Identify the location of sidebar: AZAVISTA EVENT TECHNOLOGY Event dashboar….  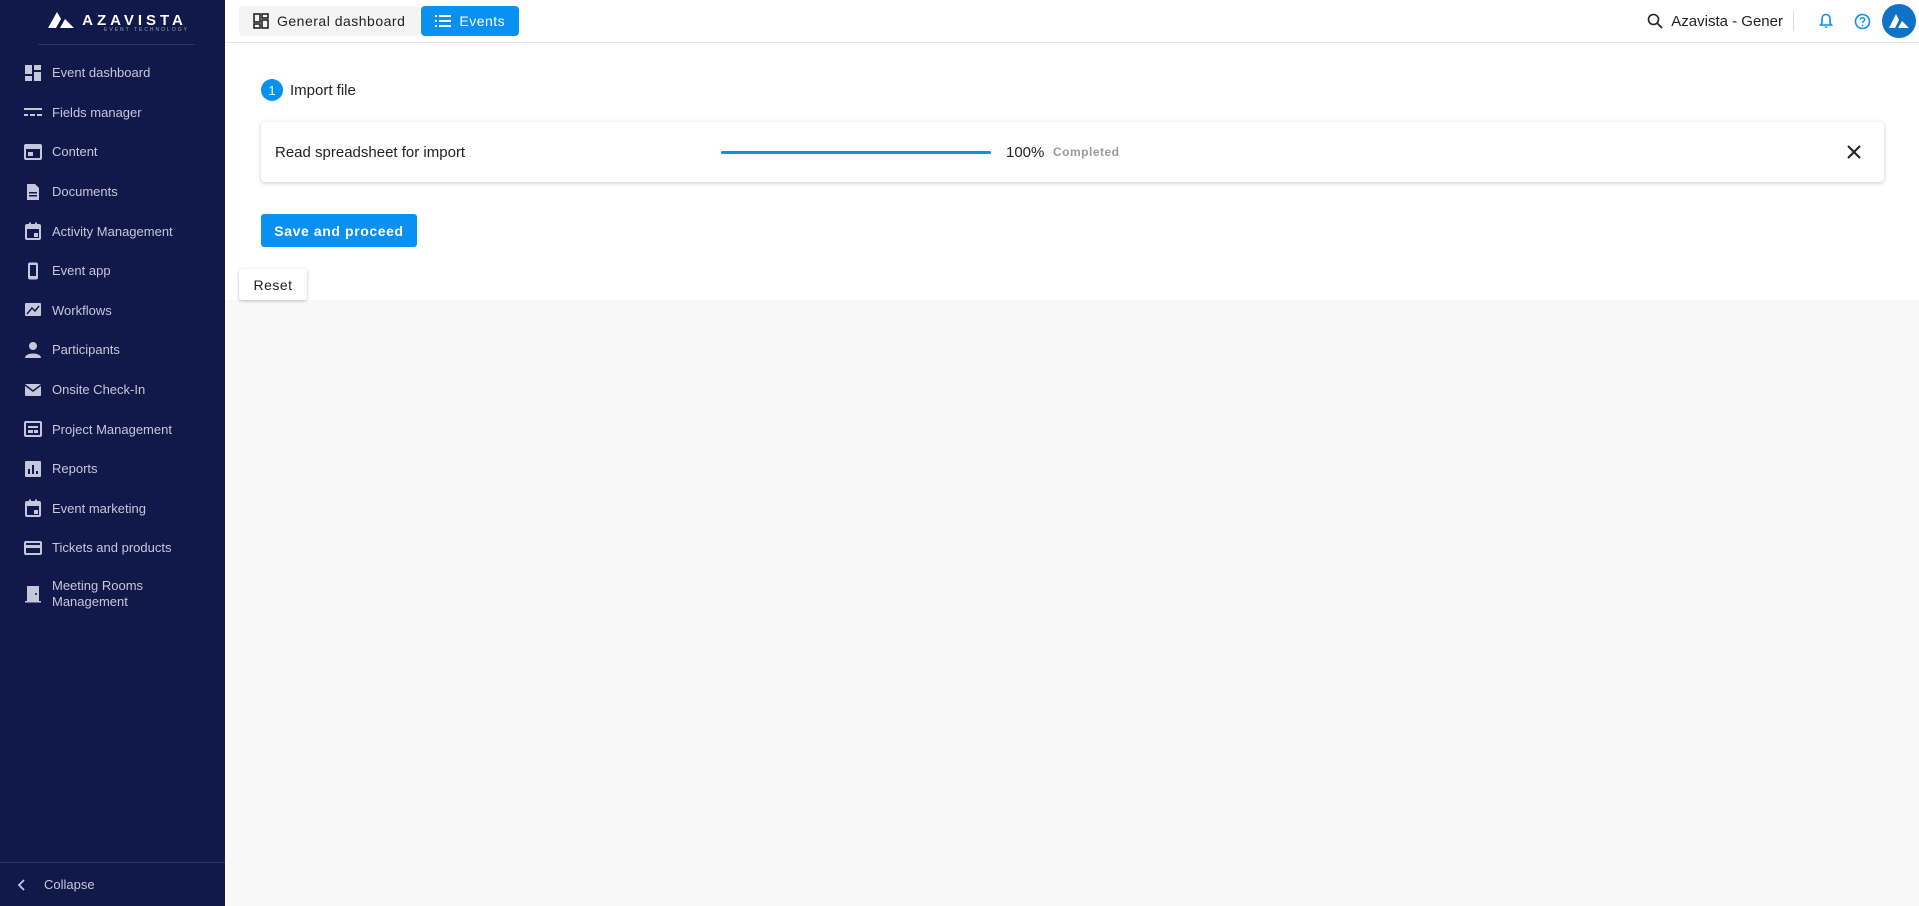
(112, 453).